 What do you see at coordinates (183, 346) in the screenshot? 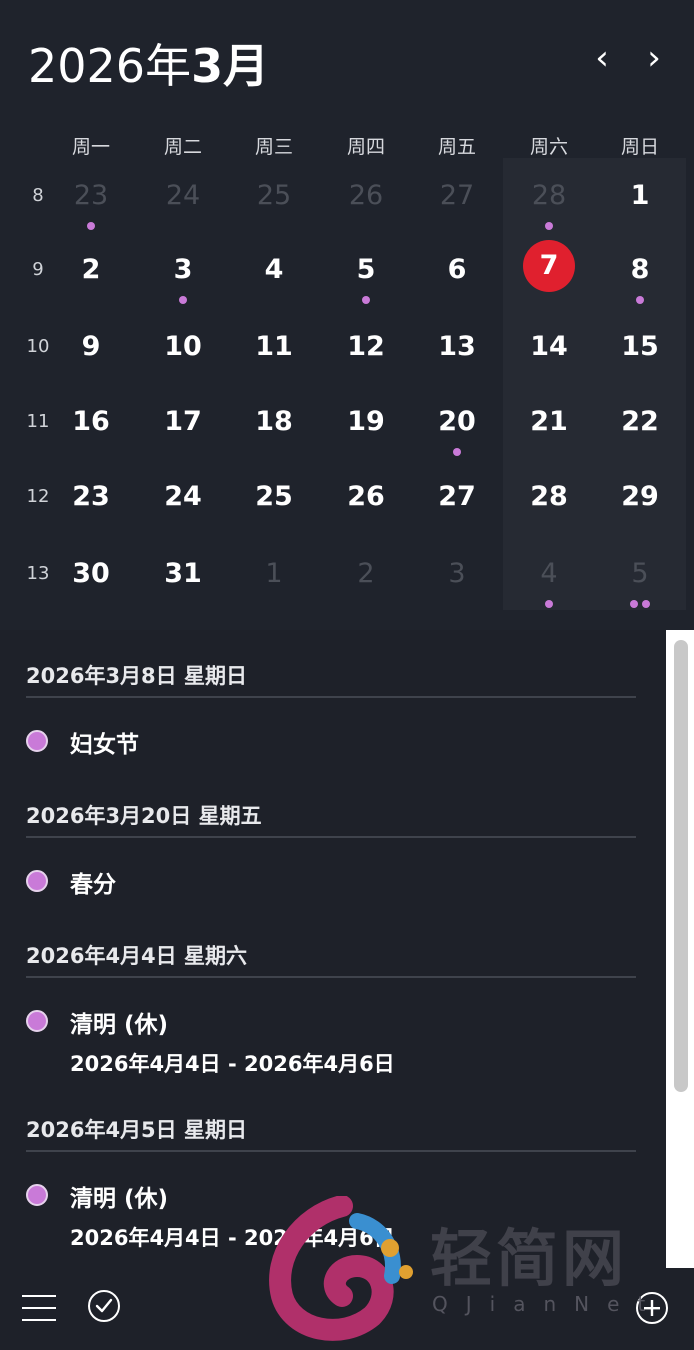
I see `day-number: 10` at bounding box center [183, 346].